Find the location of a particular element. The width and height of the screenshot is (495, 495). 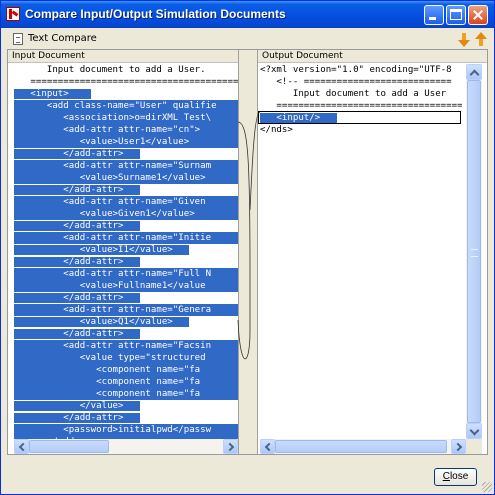

code-line: <add-attr attr-name="cn"> is located at coordinates (126, 130).